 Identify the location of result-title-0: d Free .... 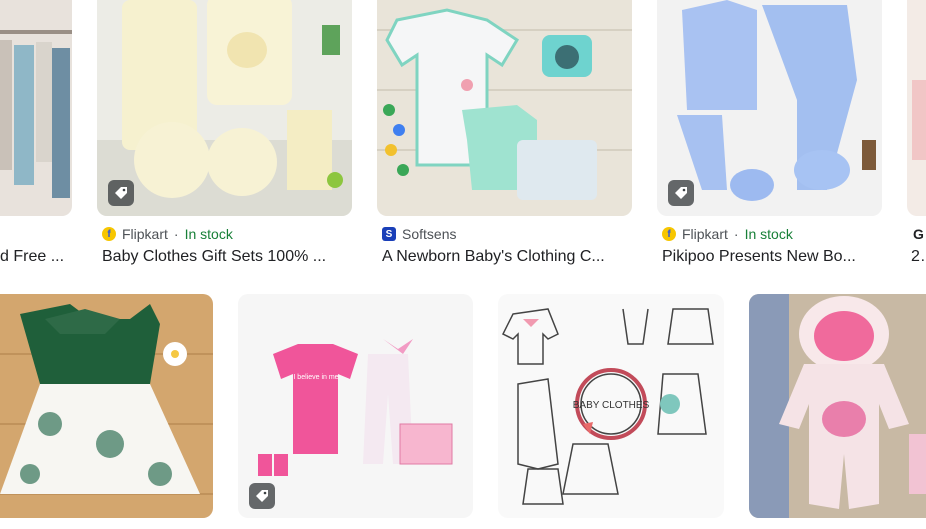
(35, 257).